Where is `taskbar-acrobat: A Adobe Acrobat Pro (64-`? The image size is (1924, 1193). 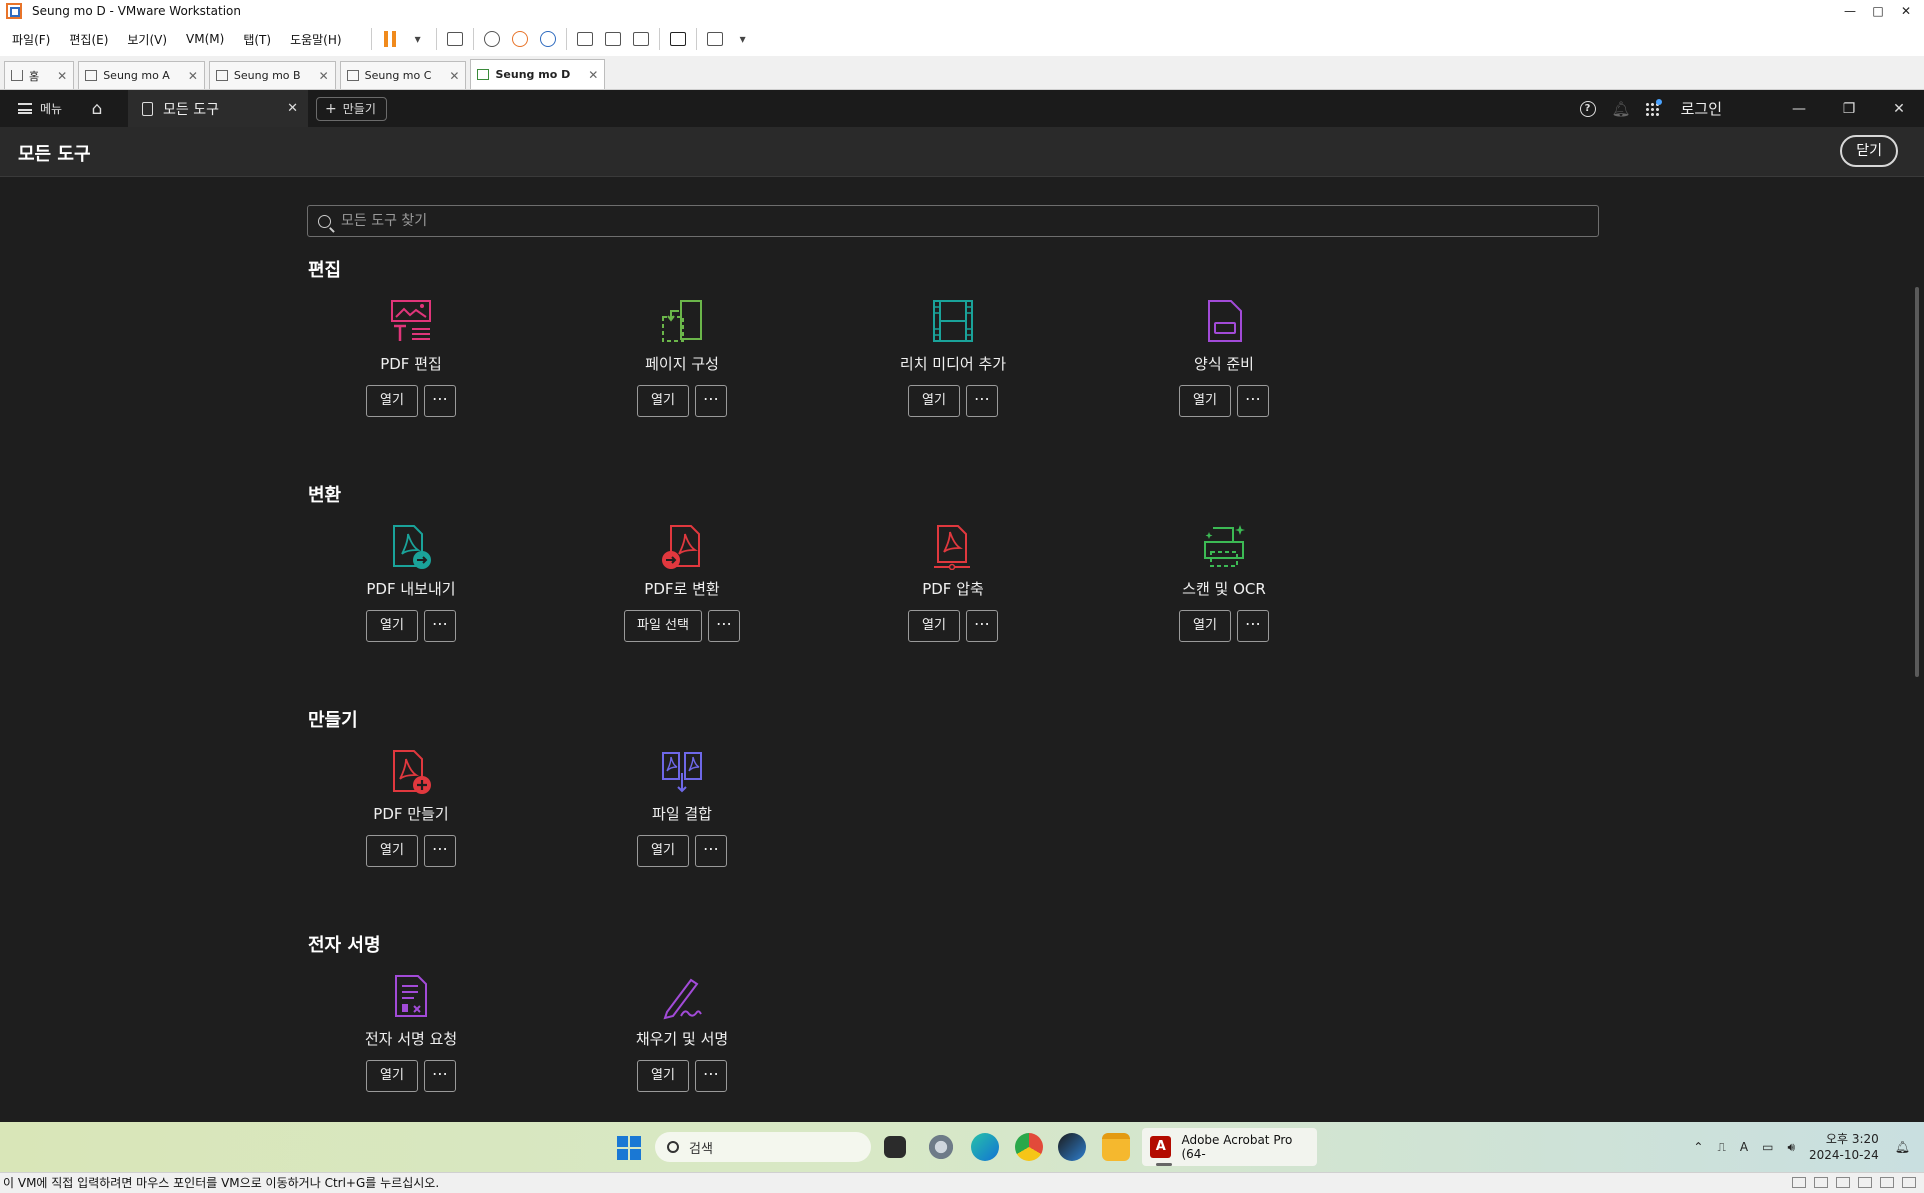 taskbar-acrobat: A Adobe Acrobat Pro (64- is located at coordinates (1229, 1147).